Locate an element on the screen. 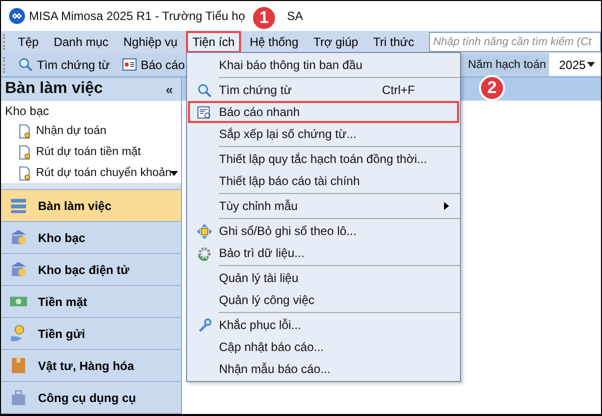 This screenshot has height=416, width=602. section-label: Kho bạc is located at coordinates (27, 111).